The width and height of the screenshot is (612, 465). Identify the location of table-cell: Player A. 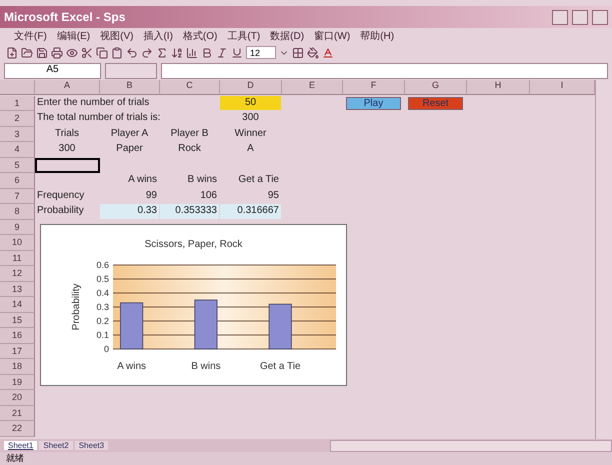
(130, 134).